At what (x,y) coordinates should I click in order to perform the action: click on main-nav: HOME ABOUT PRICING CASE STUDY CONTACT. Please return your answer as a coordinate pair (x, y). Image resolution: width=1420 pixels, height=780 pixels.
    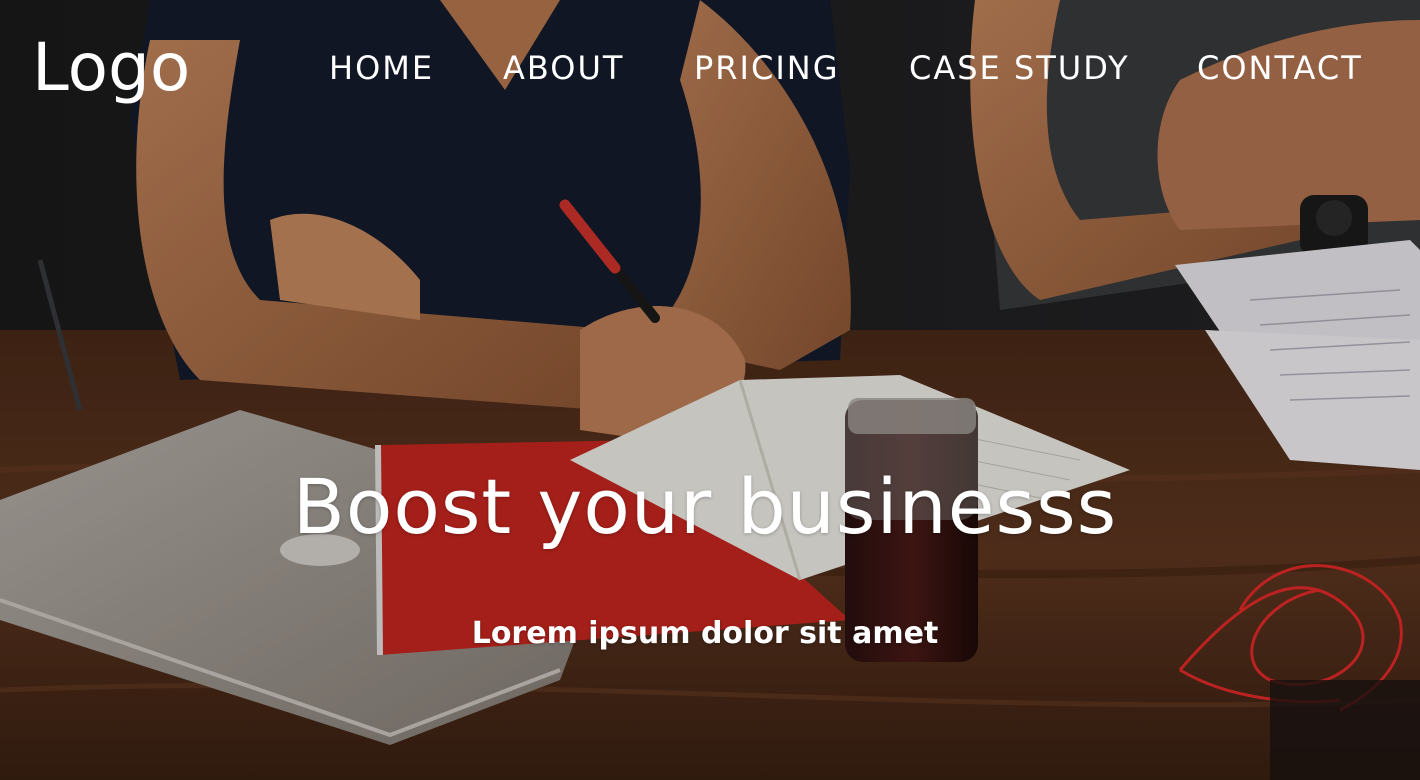
    Looking at the image, I should click on (710, 68).